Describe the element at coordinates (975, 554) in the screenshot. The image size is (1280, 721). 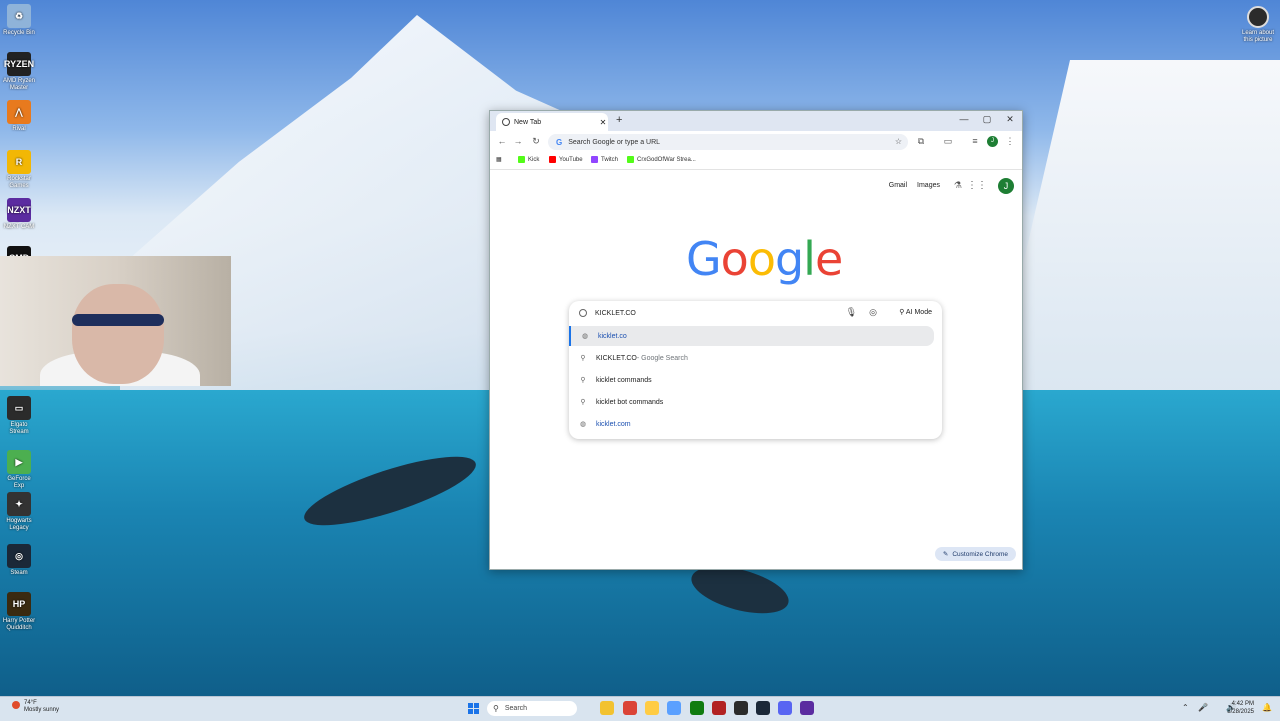
I see `customize-chrome-button: ✎ Customize Chrome` at that location.